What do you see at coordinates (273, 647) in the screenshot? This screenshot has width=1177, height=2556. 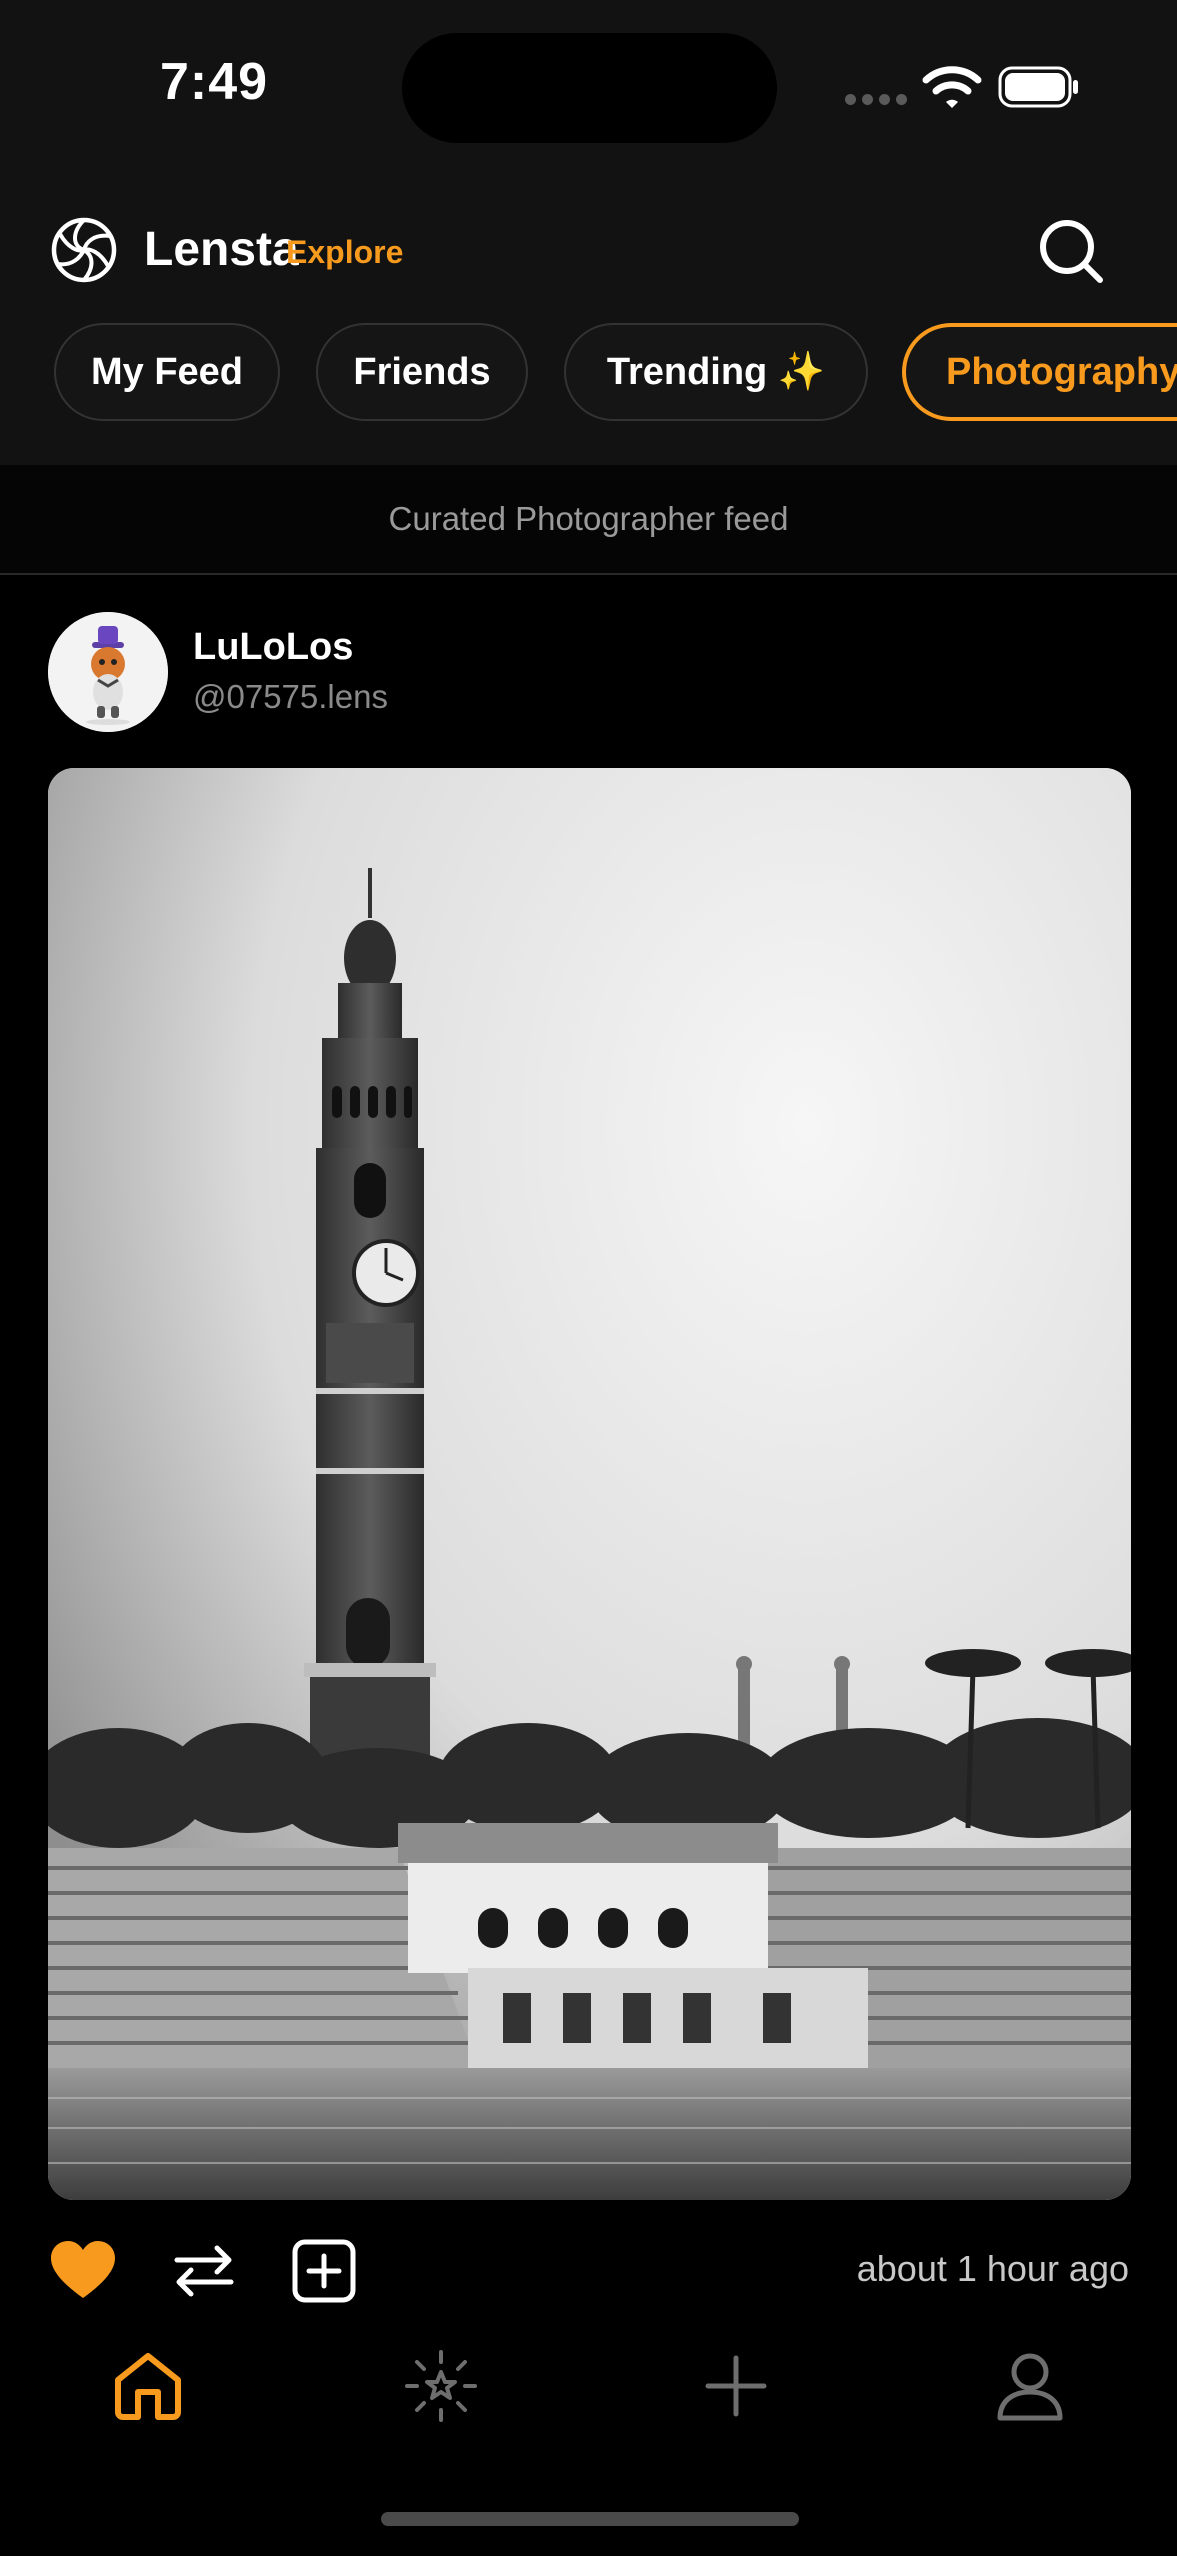 I see `author-name: LuLoLos` at bounding box center [273, 647].